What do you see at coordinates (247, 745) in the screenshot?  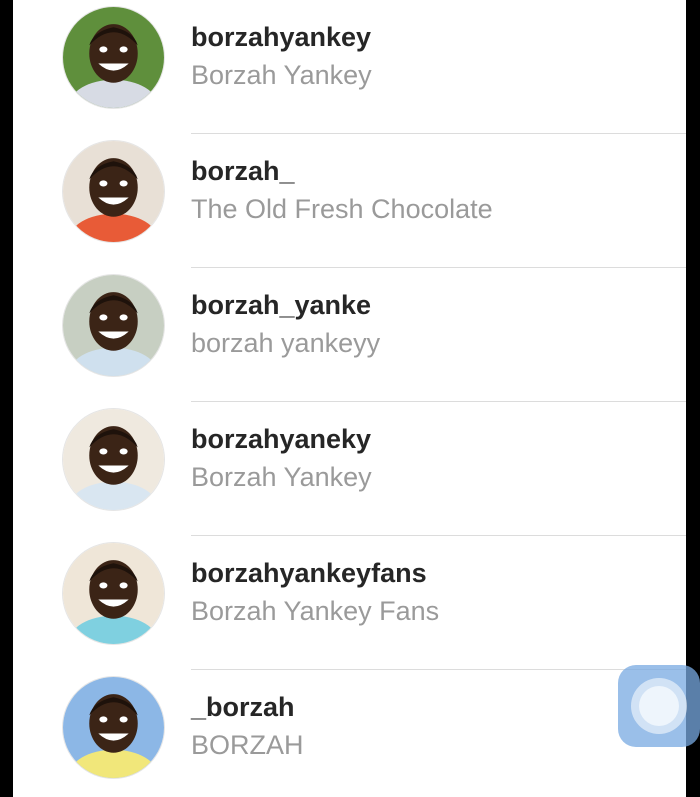 I see `full-name: BORZAH` at bounding box center [247, 745].